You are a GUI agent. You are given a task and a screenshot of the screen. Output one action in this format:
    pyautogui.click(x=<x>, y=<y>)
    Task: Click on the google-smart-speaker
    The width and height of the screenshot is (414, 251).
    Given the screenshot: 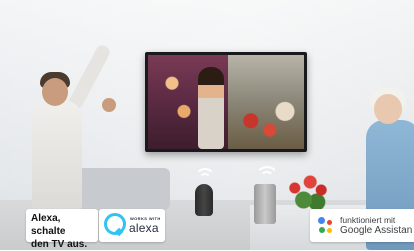 What is the action you would take?
    pyautogui.click(x=265, y=204)
    